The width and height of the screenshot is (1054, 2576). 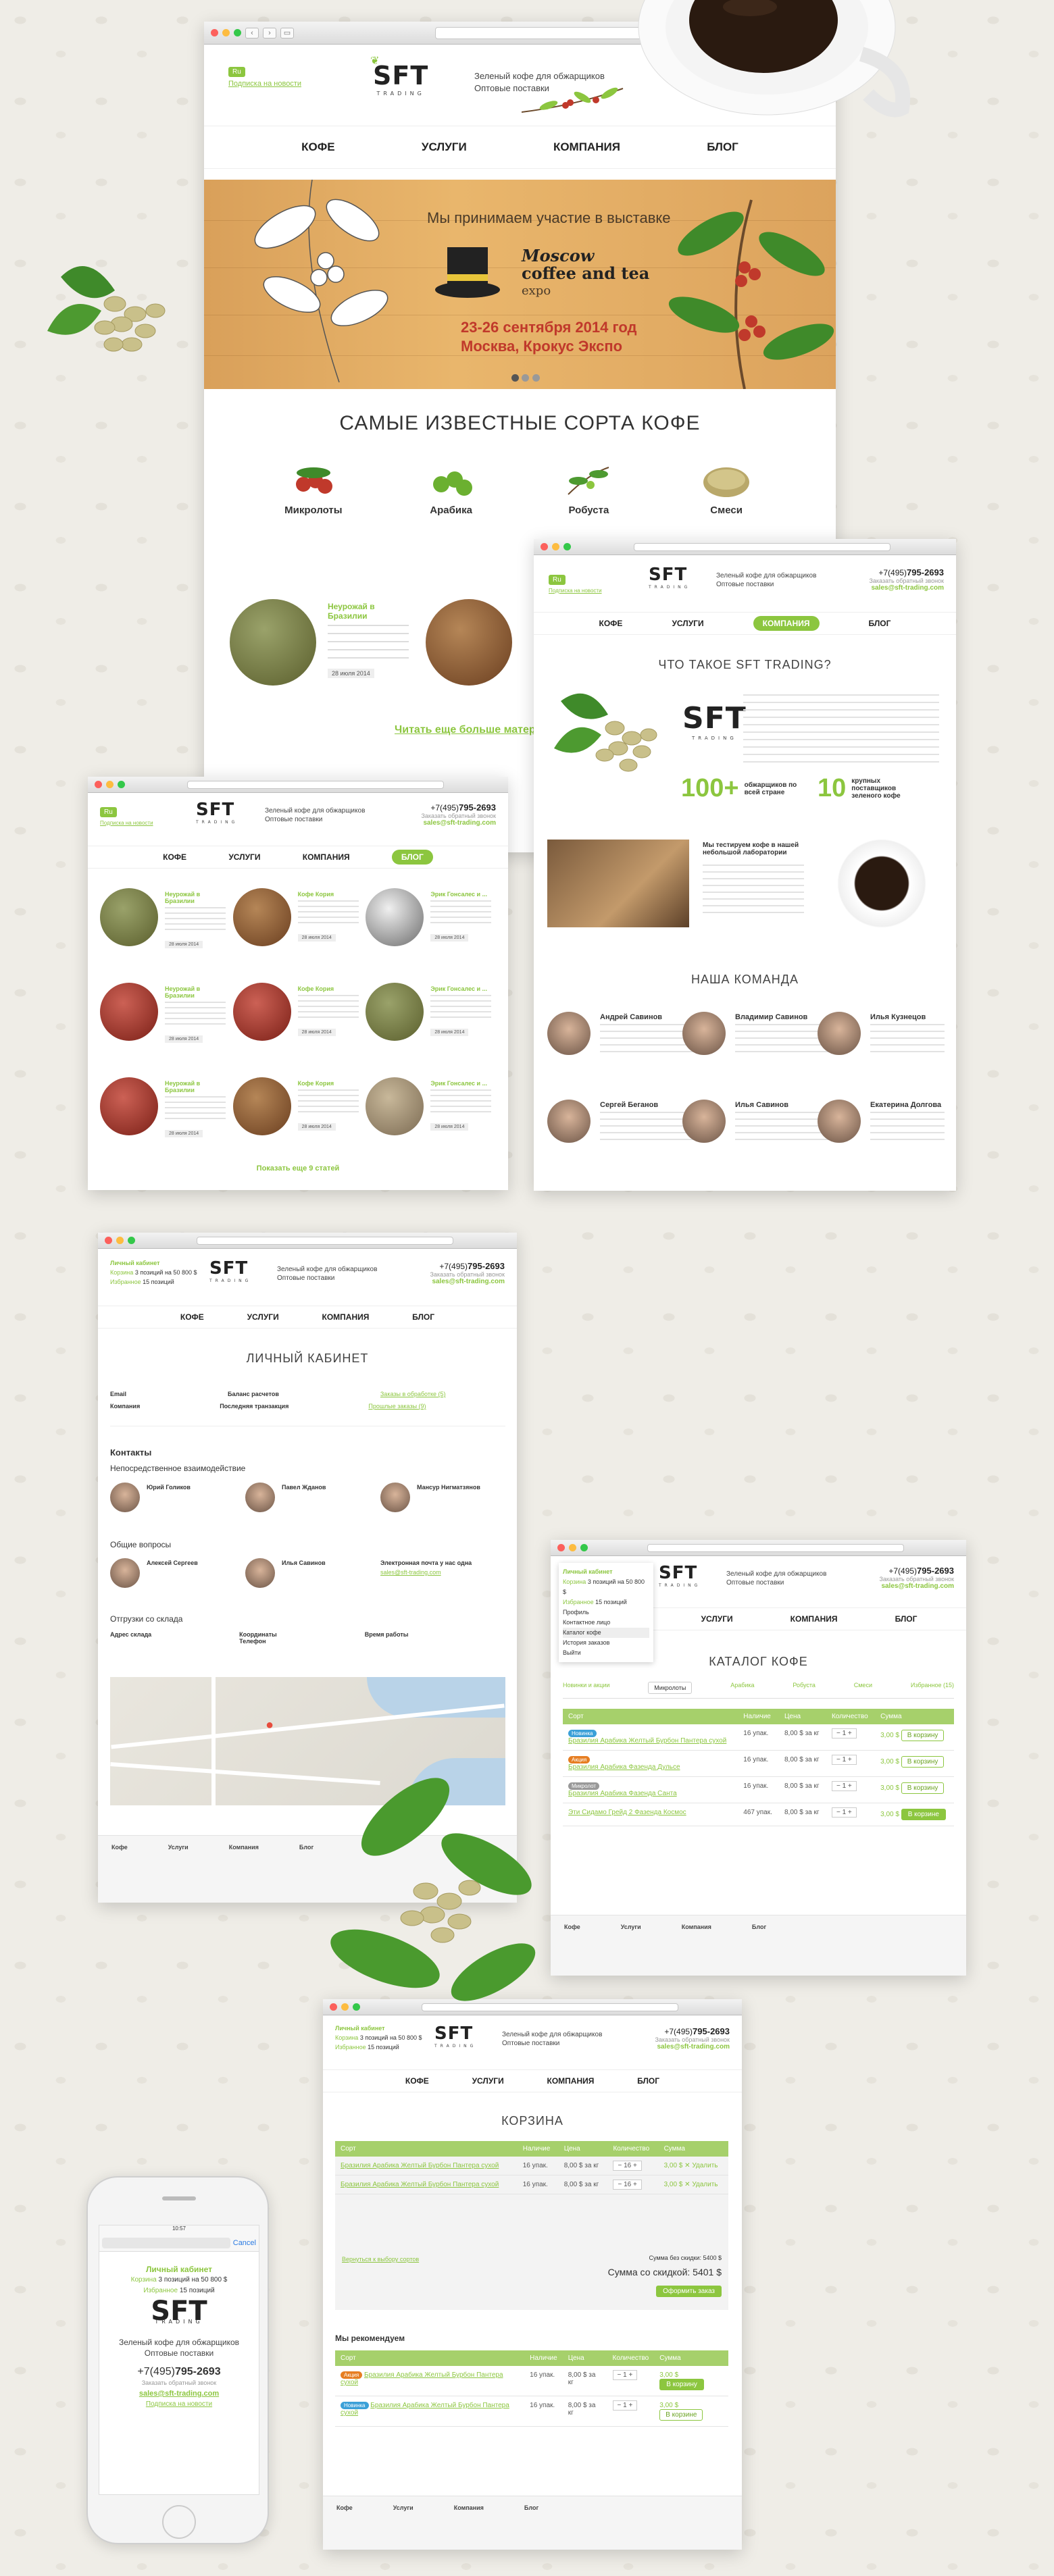 I want to click on variety-blends: Смеси, so click(x=726, y=488).